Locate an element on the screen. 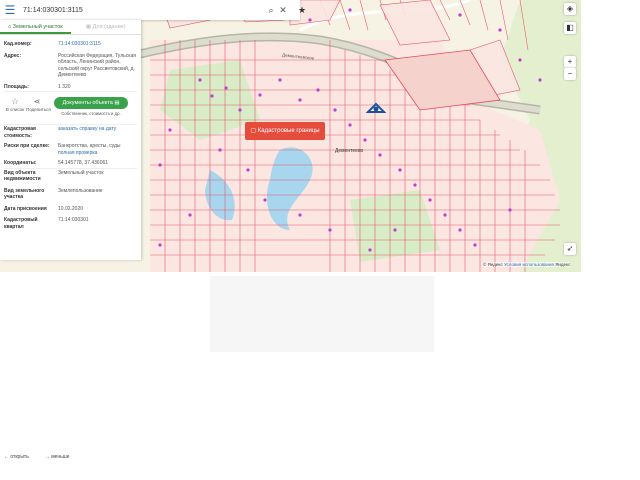 The width and height of the screenshot is (640, 480). address-label: Адрес: is located at coordinates (12, 55).